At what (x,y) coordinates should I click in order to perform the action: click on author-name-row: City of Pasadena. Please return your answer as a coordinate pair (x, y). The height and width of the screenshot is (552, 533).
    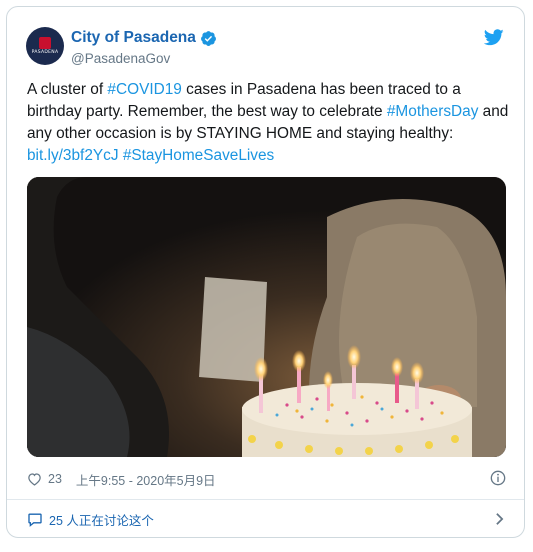
    Looking at the image, I should click on (144, 38).